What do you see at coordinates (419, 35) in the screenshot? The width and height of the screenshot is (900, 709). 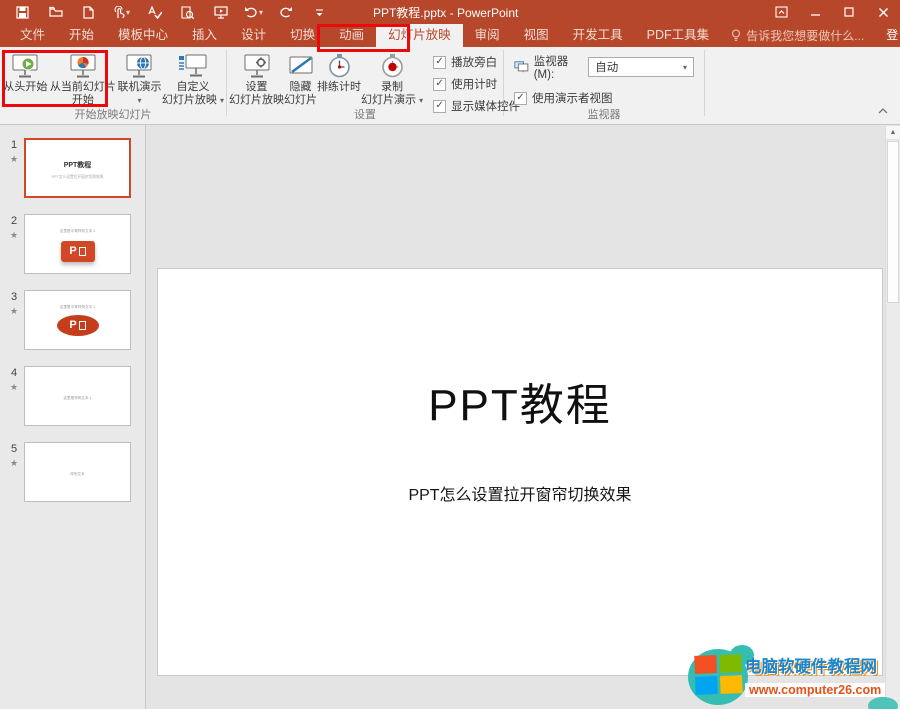 I see `tab-slideshow: 幻灯片放映` at bounding box center [419, 35].